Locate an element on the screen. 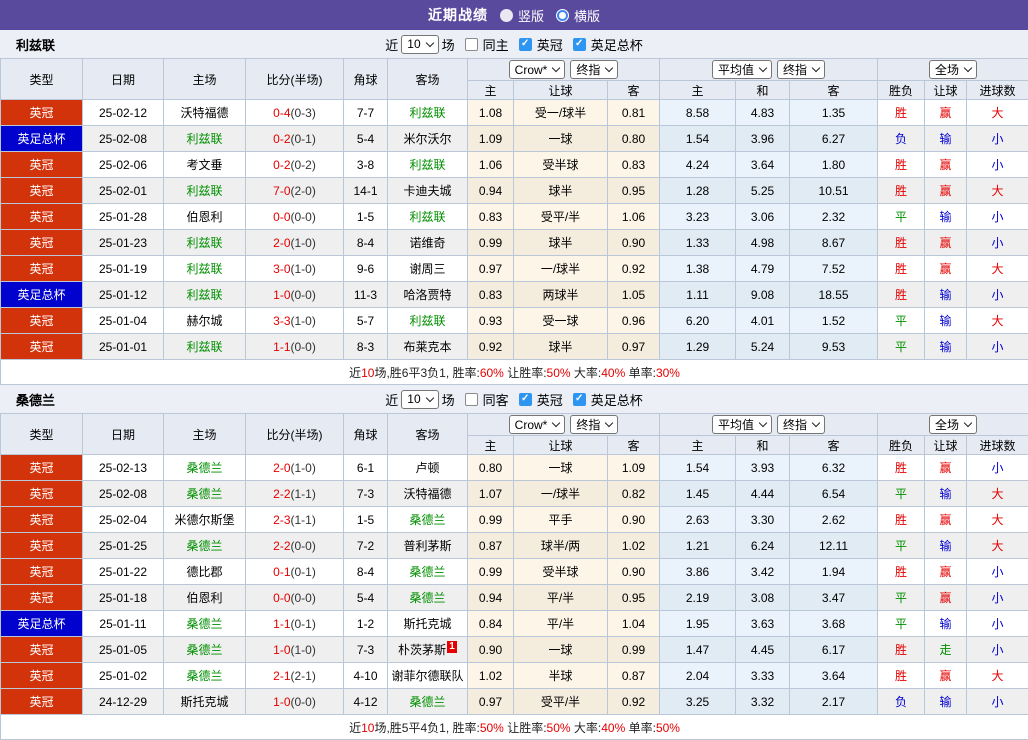 The height and width of the screenshot is (740, 1028). home-team: 德比郡 is located at coordinates (204, 572).